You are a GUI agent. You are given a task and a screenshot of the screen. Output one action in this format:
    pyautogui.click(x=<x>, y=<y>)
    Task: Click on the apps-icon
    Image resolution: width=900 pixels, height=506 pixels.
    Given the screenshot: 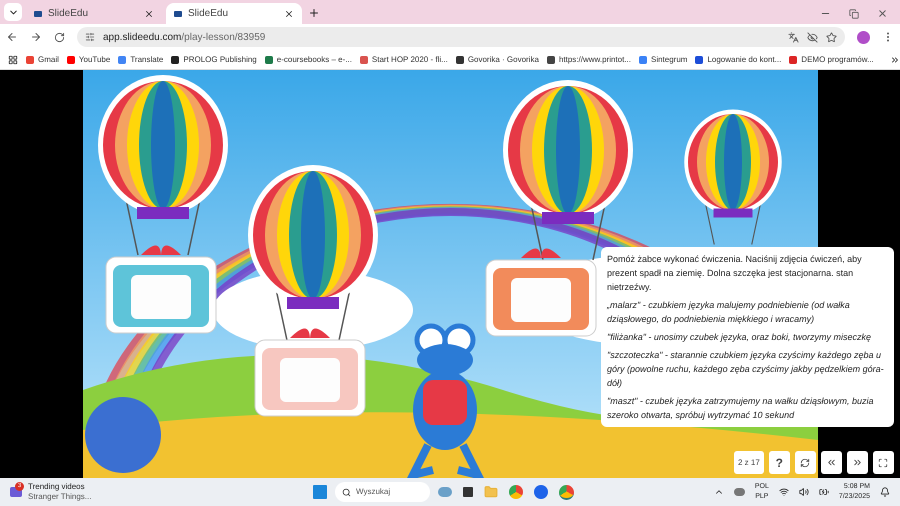 What is the action you would take?
    pyautogui.click(x=13, y=59)
    